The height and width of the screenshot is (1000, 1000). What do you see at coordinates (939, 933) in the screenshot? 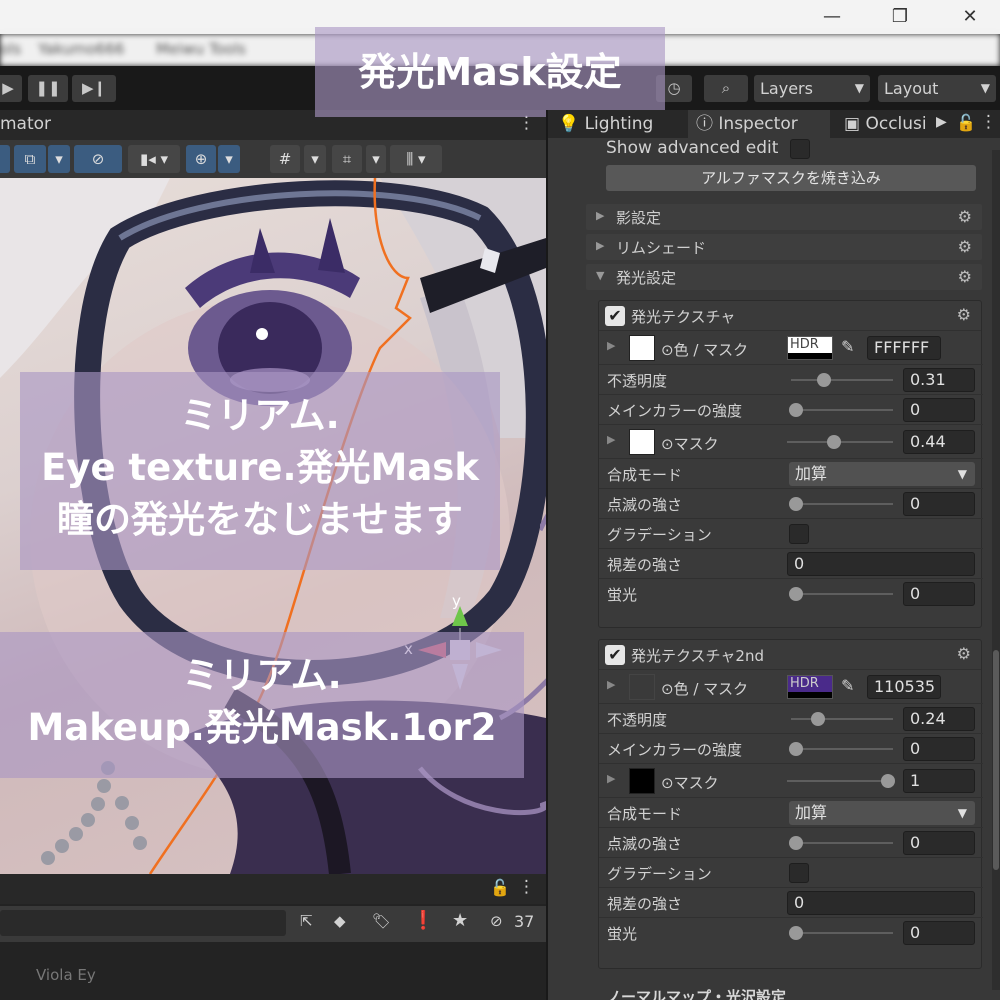
I see `emission2-firefly-value: 0` at bounding box center [939, 933].